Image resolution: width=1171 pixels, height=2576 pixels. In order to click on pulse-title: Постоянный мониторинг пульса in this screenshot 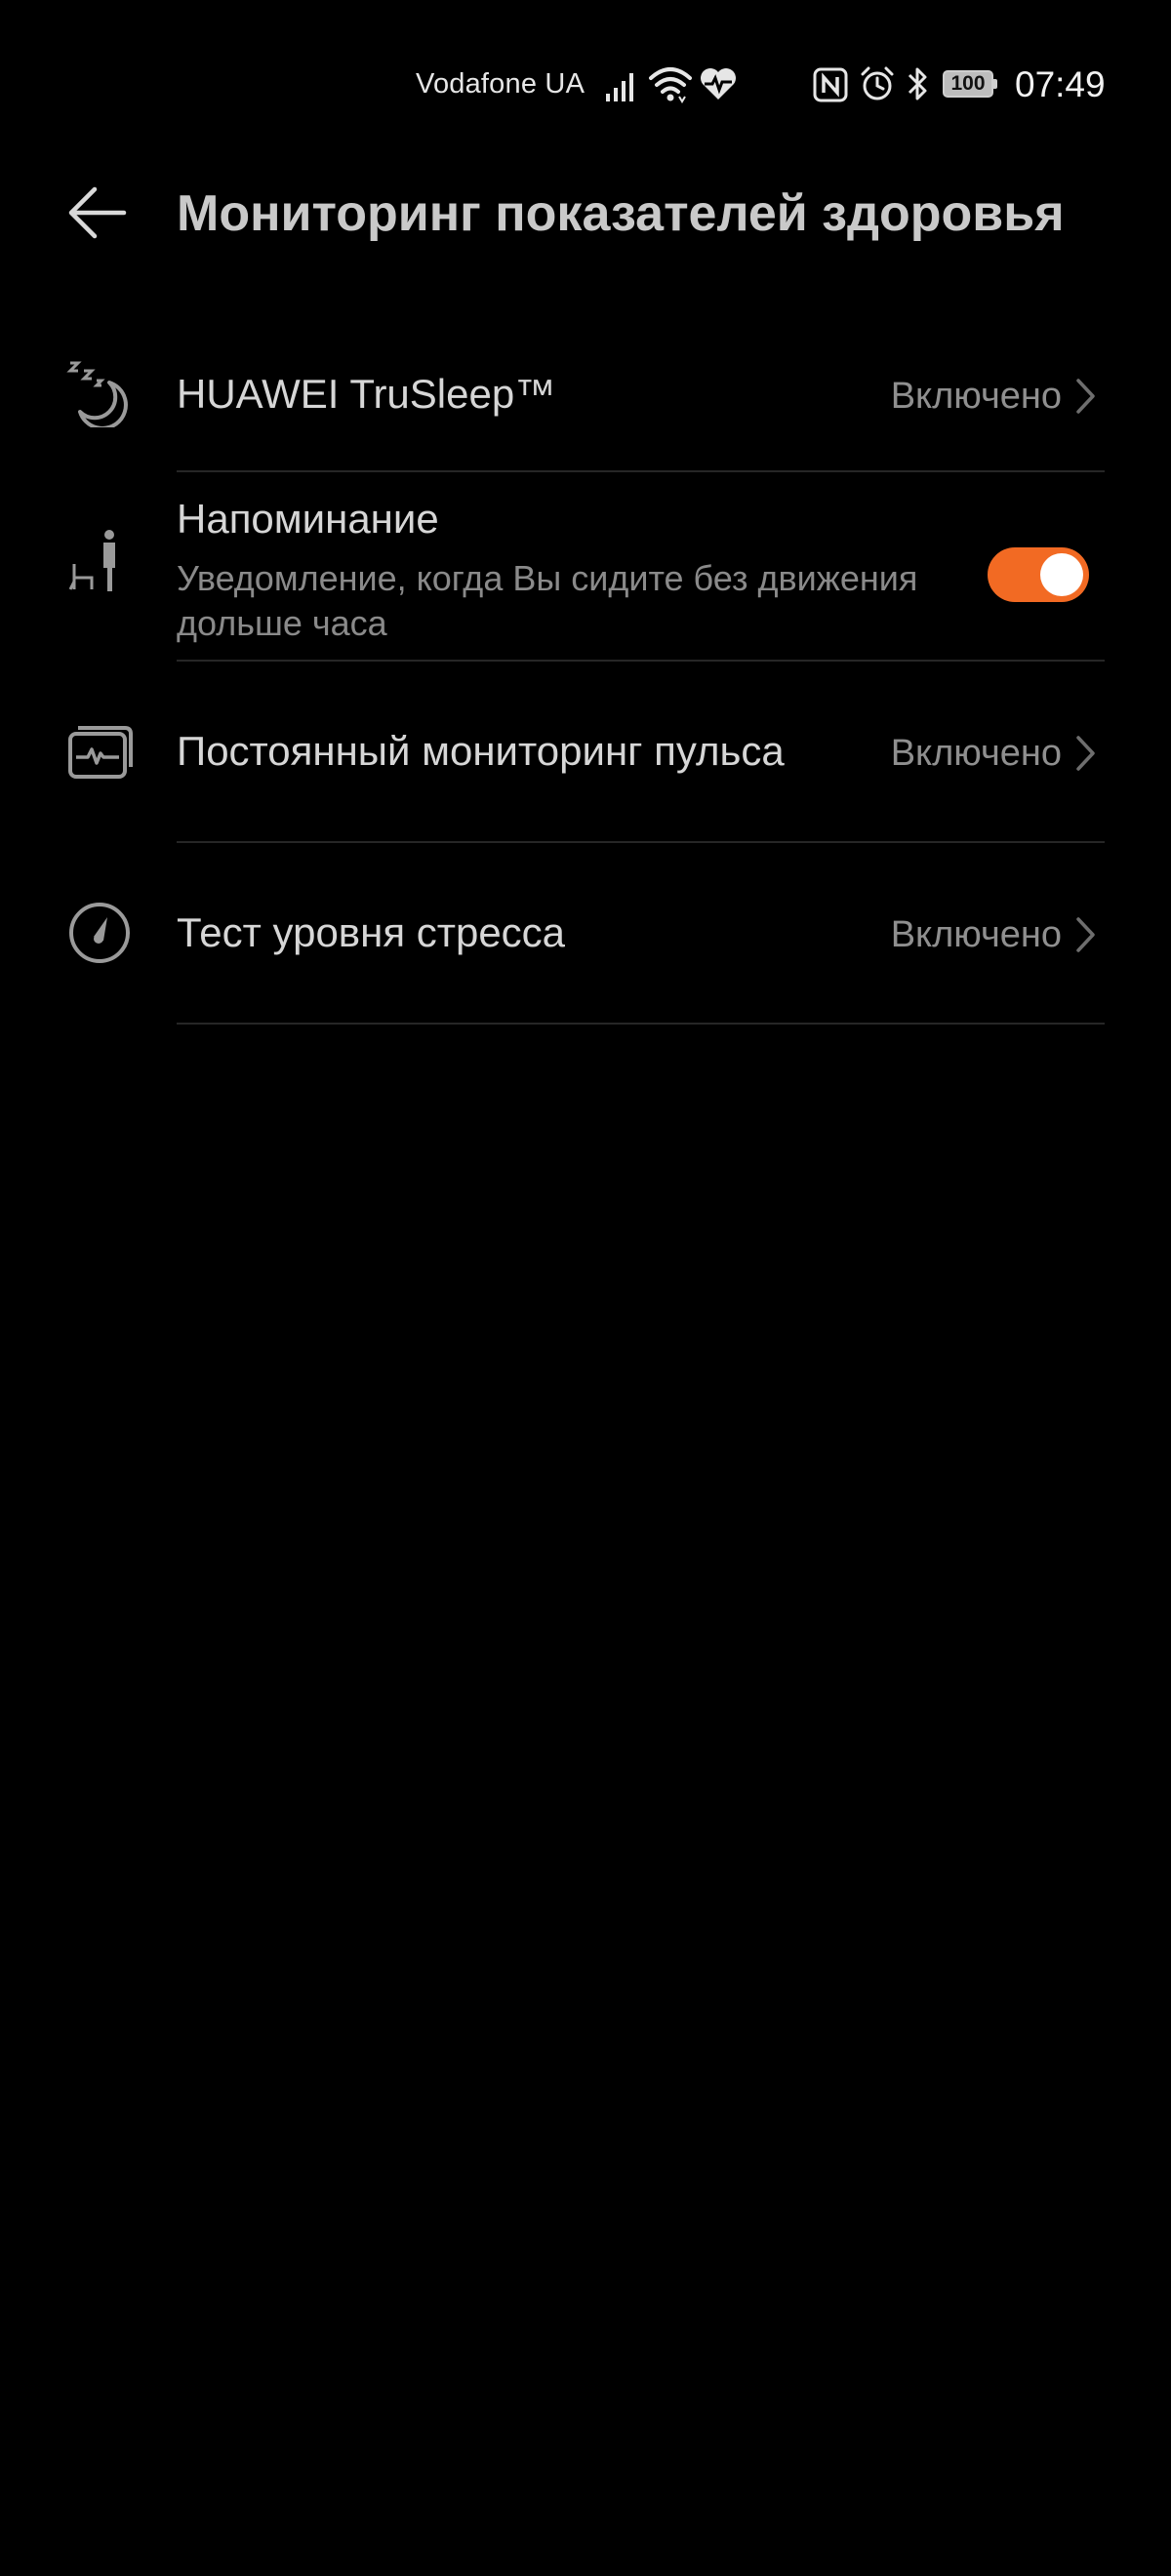, I will do `click(481, 751)`.